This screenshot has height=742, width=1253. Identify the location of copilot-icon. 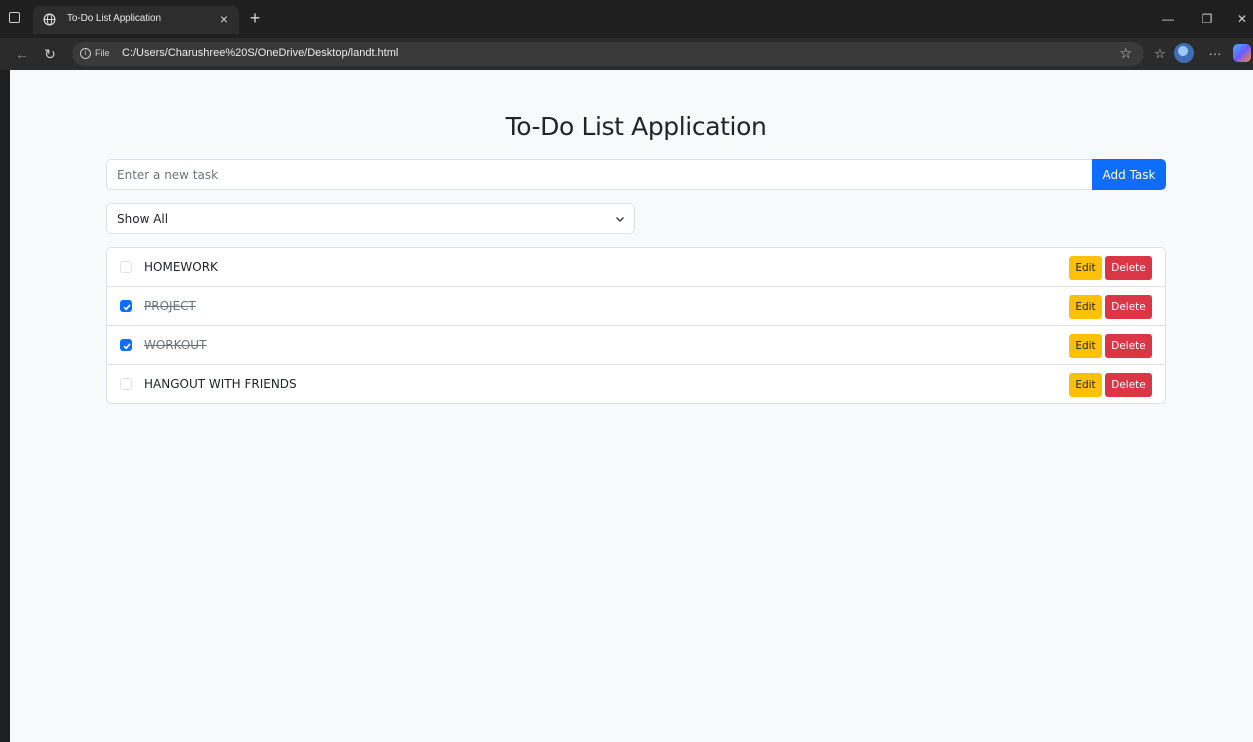
(1242, 53).